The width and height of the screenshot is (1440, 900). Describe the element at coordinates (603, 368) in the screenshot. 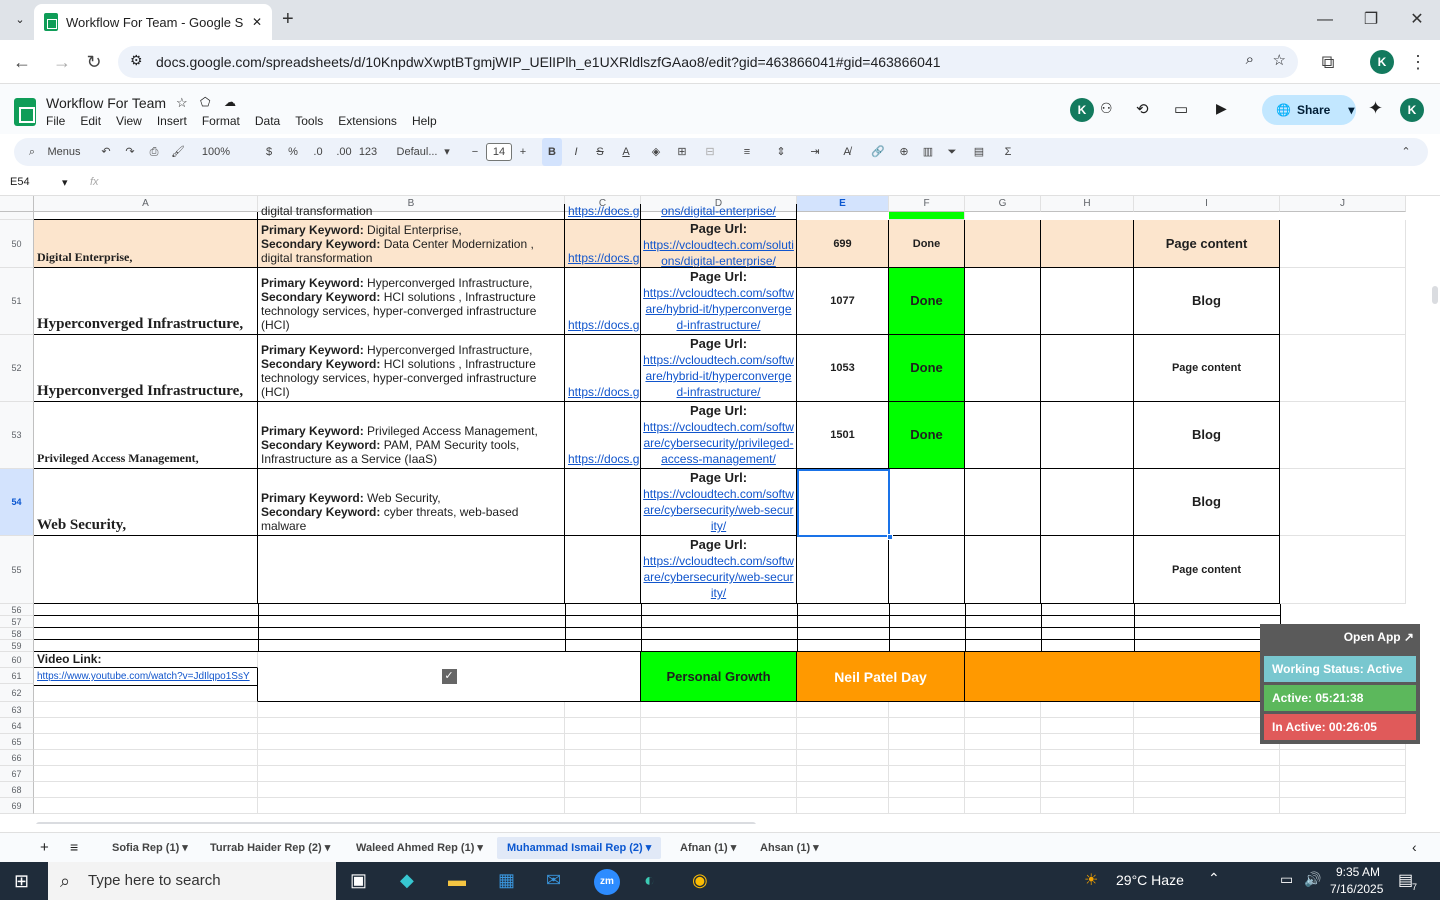

I see `cell-c52: https://docs.g` at that location.